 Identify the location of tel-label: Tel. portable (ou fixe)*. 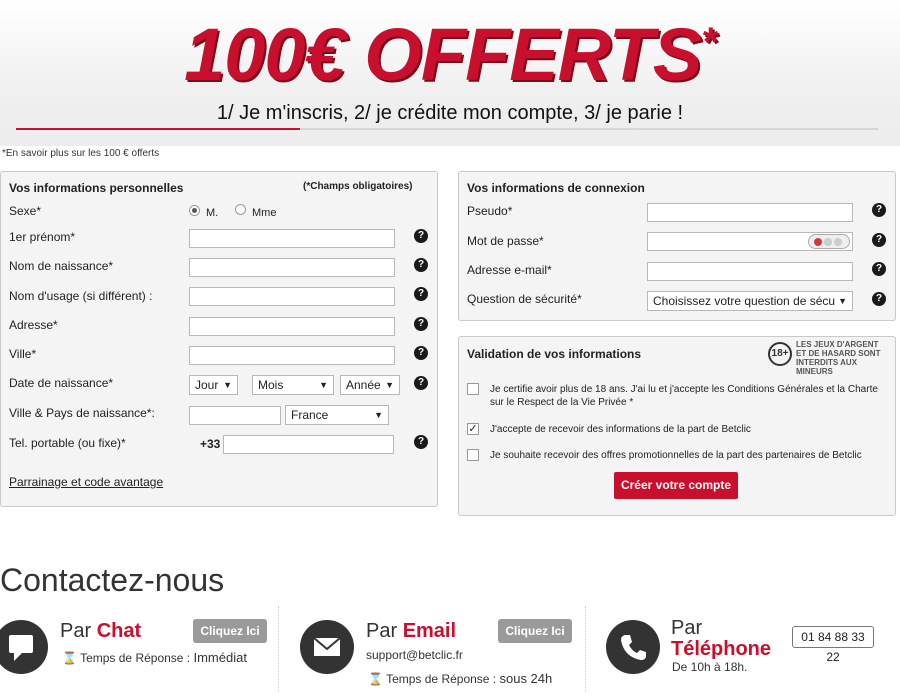
(67, 443).